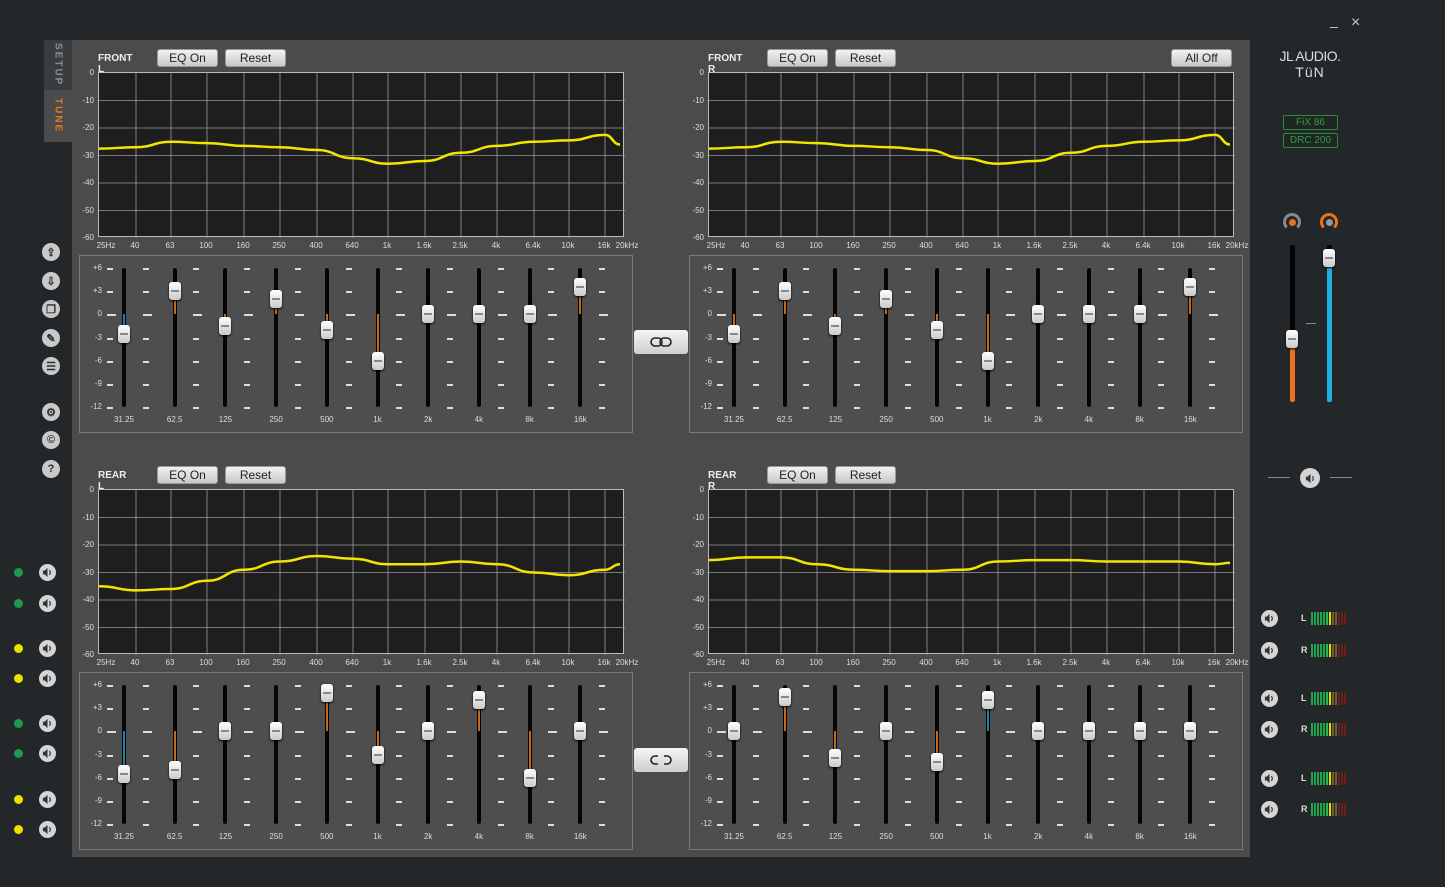  Describe the element at coordinates (1355, 23) in the screenshot. I see `close-button: ×` at that location.